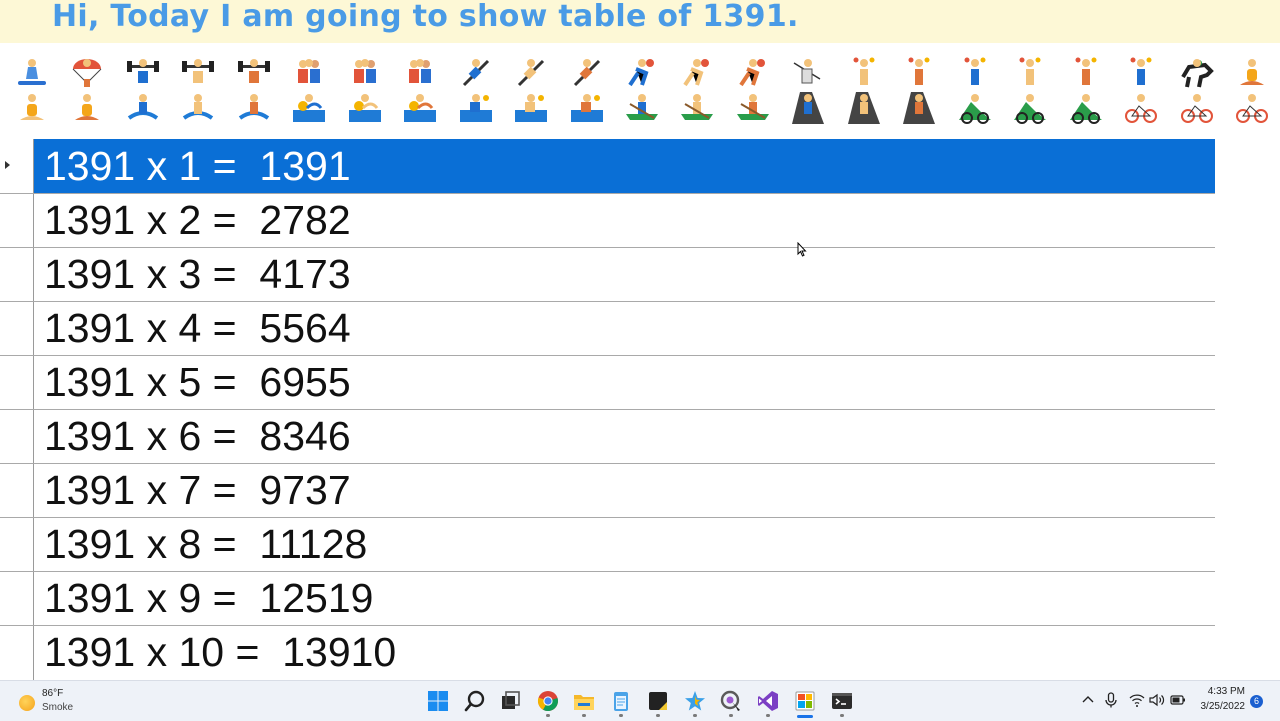 The image size is (1280, 721). Describe the element at coordinates (624, 652) in the screenshot. I see `table-cell: 1391 x 10 = 13910` at that location.